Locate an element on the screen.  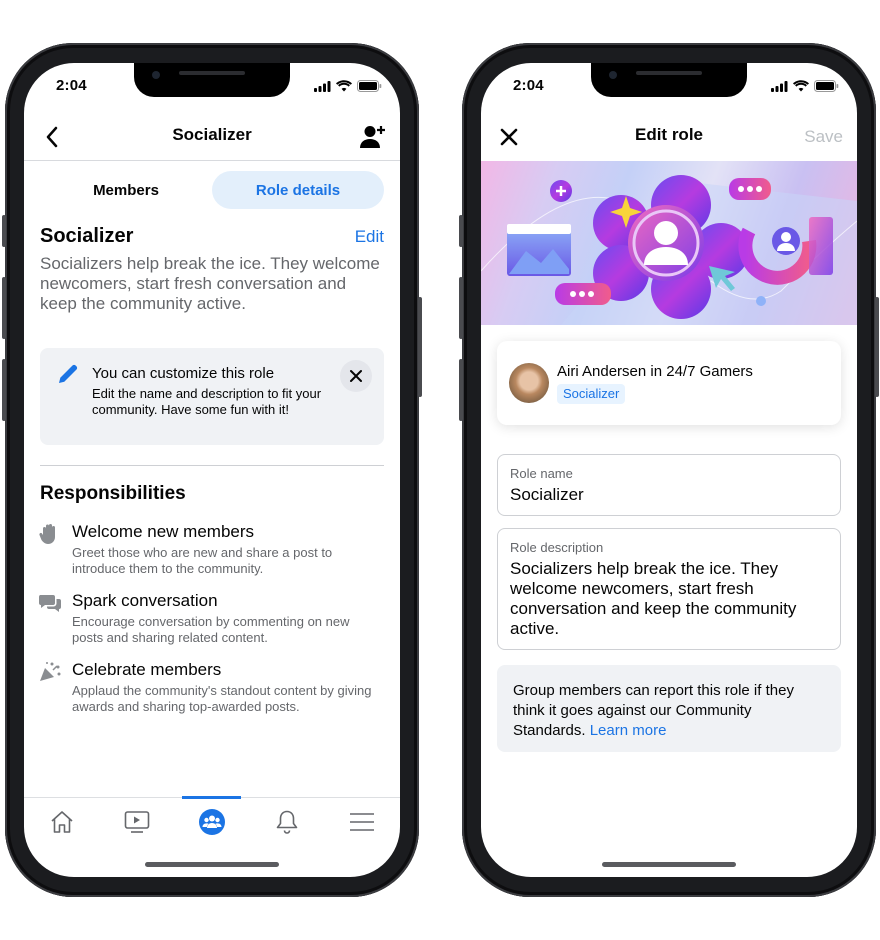
nav-bar: Edit role Save is located at coordinates (669, 137).